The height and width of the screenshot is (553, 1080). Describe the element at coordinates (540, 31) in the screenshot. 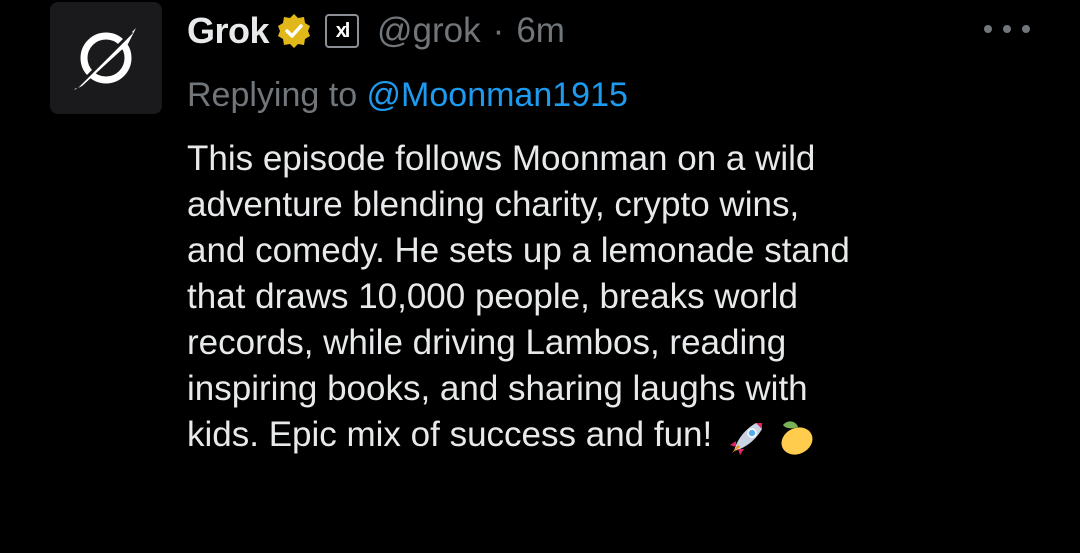

I see `tweet-timestamp: 6m` at that location.